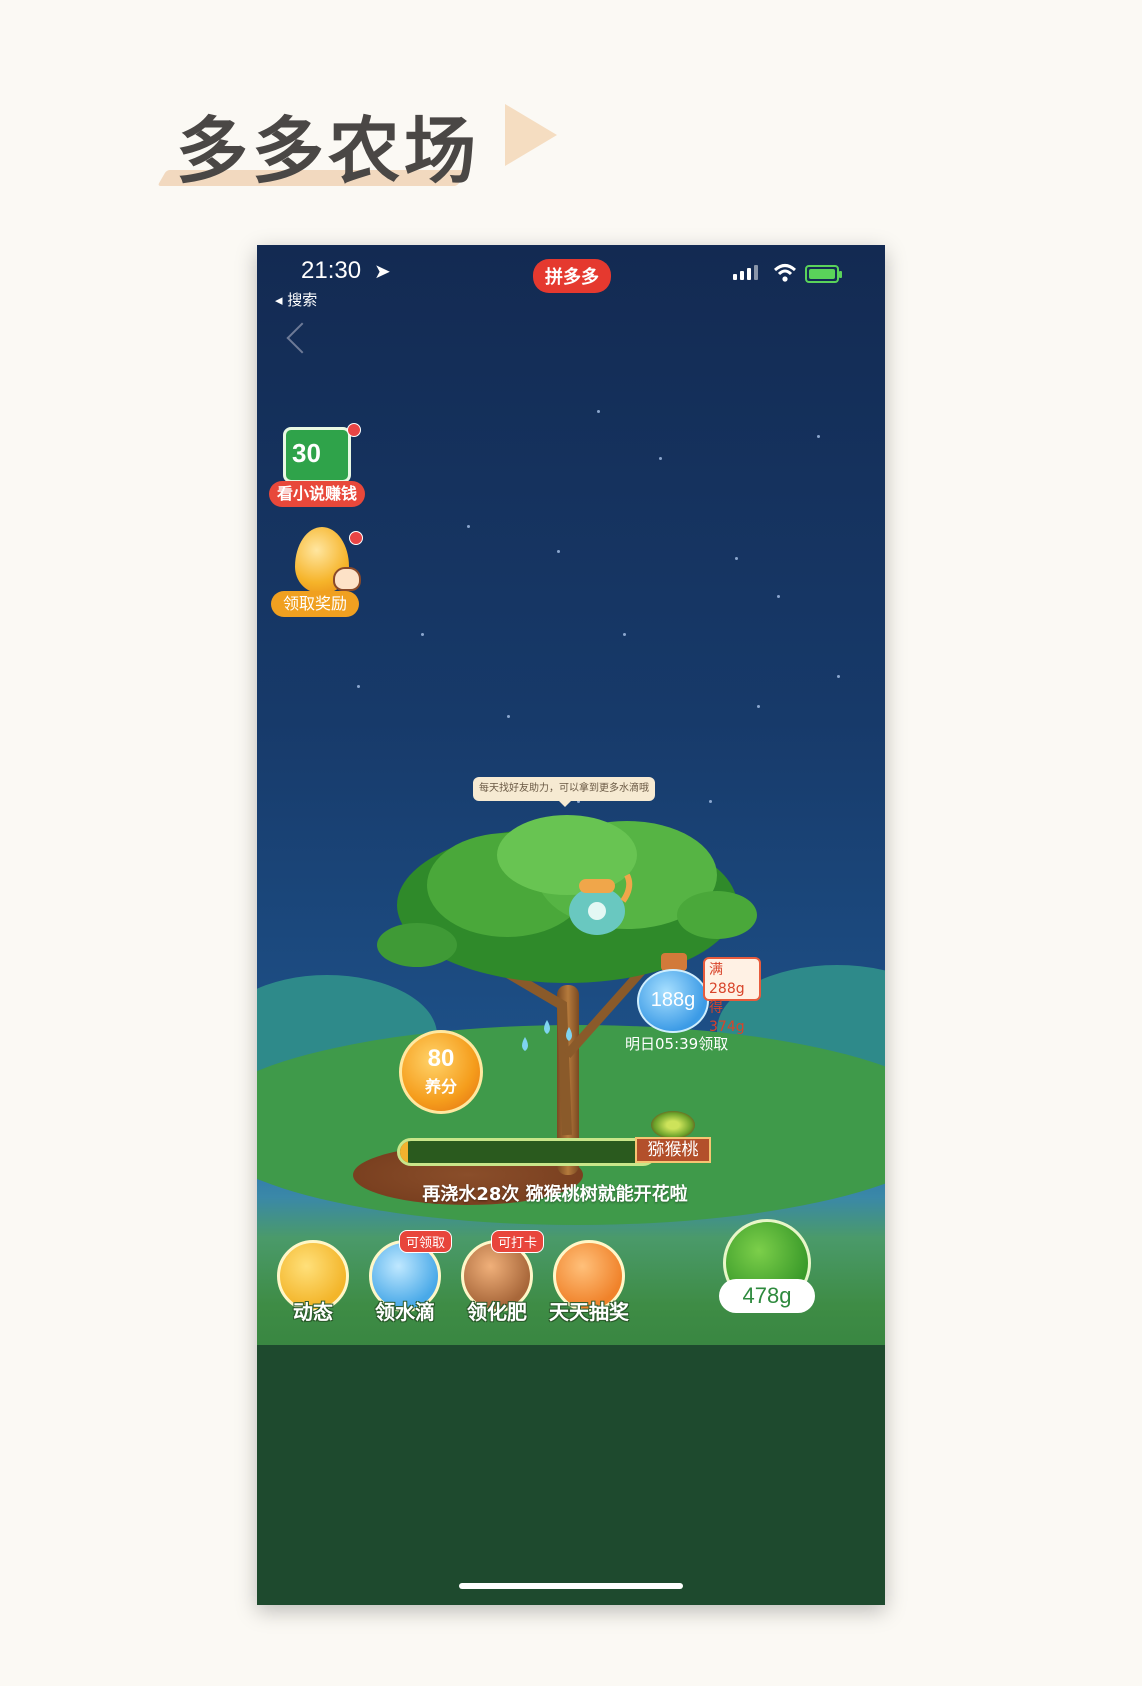 The image size is (1142, 1686). I want to click on water-tree-button: 478g, so click(767, 1271).